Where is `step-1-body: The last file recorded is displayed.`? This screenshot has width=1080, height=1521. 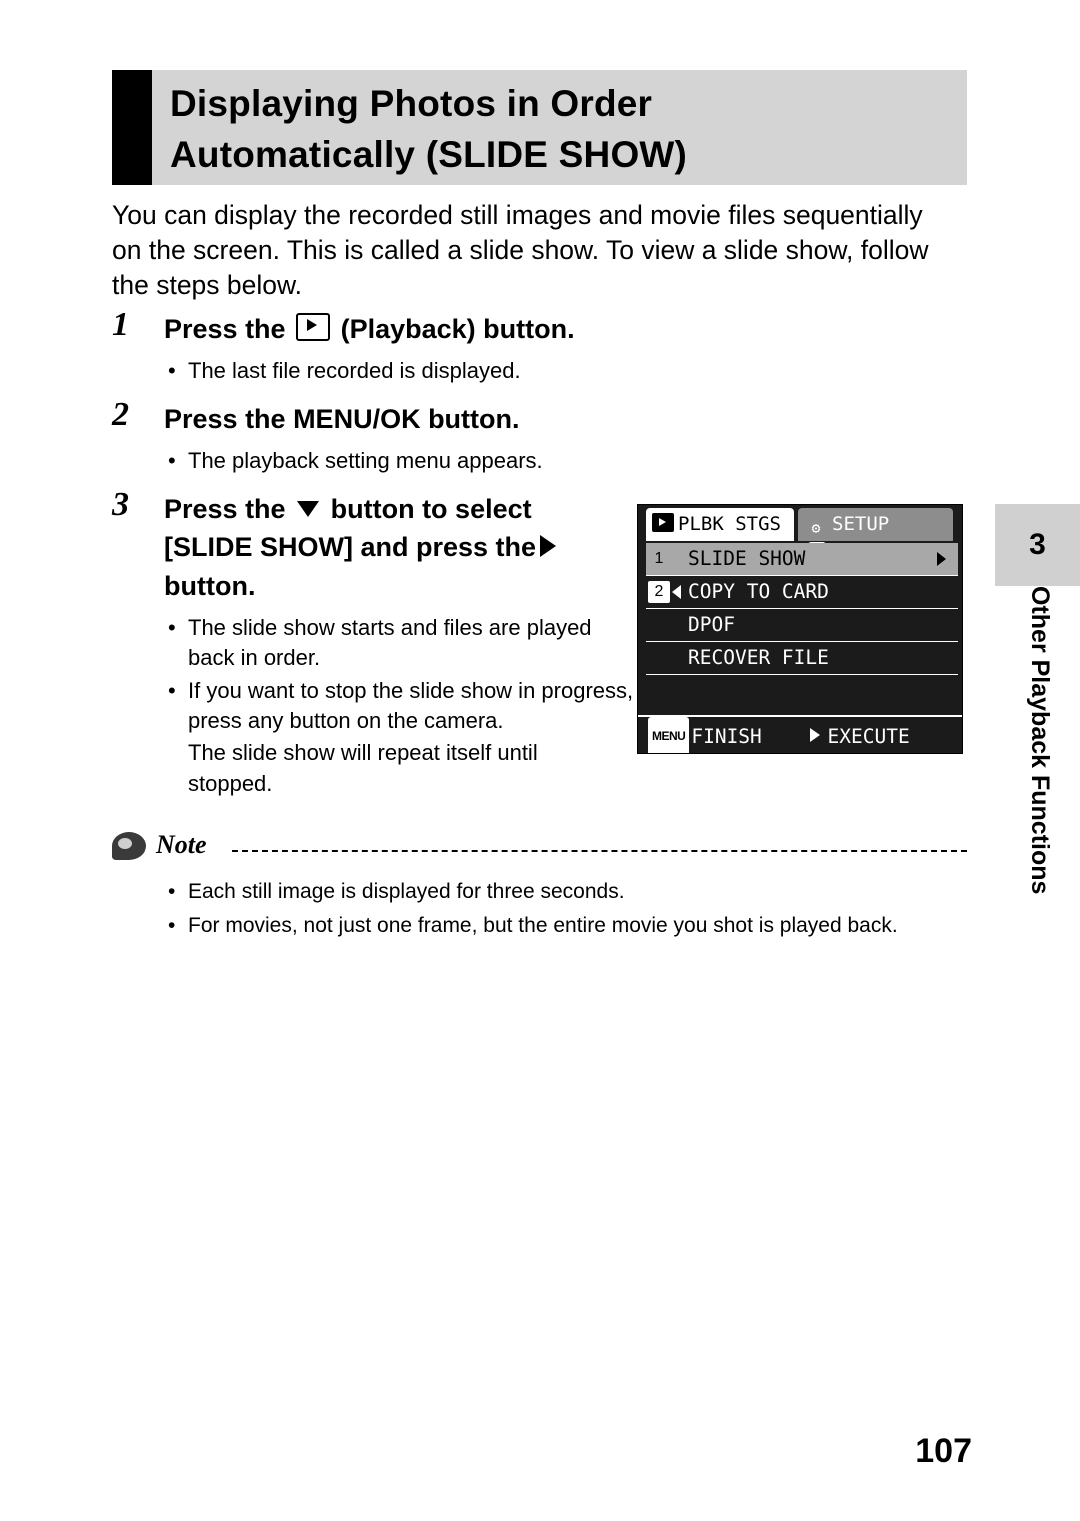
step-1-body: The last file recorded is displayed. is located at coordinates (568, 371).